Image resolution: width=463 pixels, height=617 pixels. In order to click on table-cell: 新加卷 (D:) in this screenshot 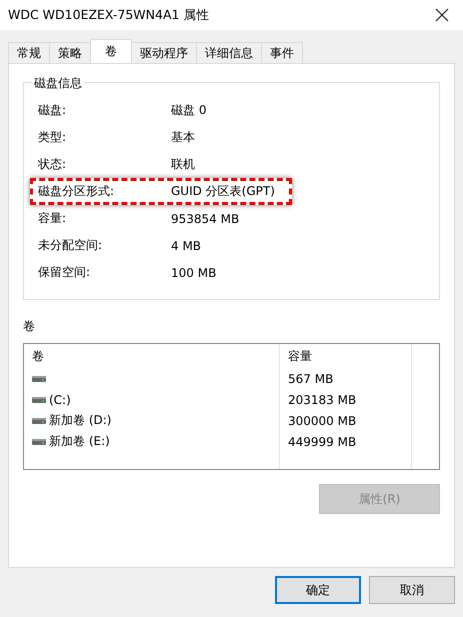, I will do `click(80, 420)`.